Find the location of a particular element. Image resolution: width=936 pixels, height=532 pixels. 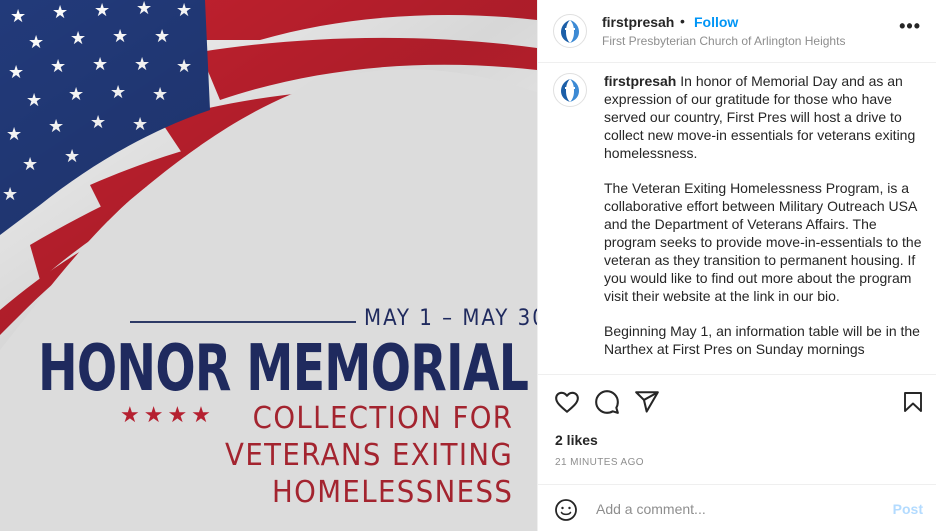

subtitle-line-2: VETERANS EXITING is located at coordinates (368, 455).